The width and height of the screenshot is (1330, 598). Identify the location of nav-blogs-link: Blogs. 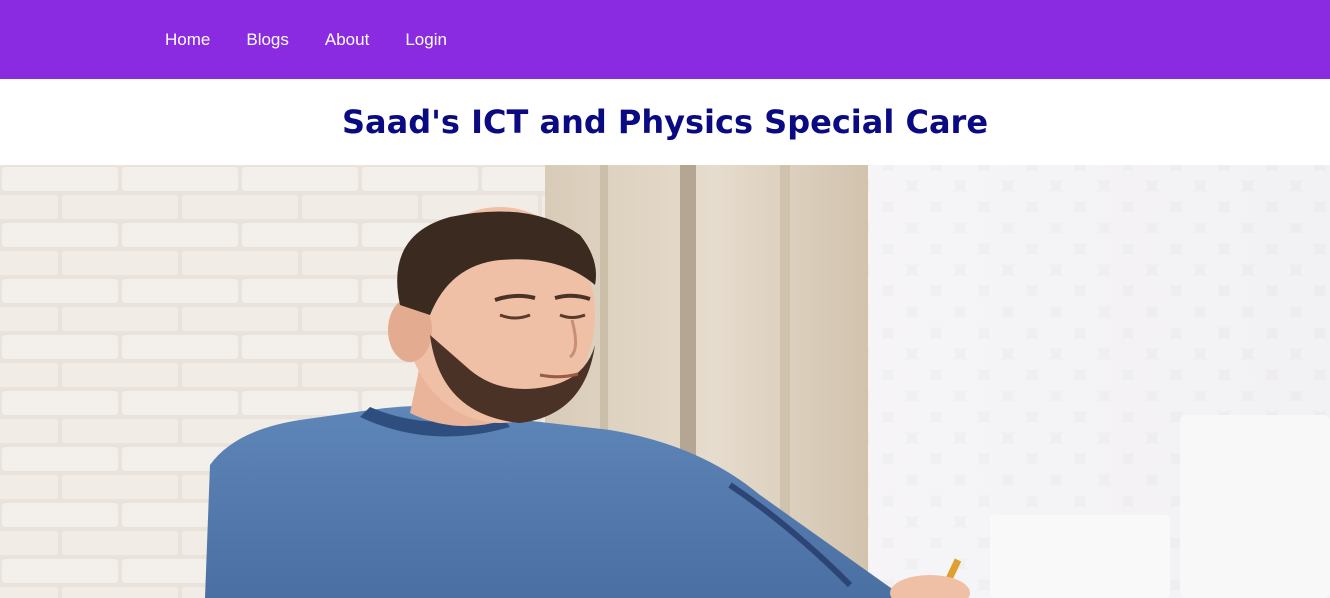
(267, 40).